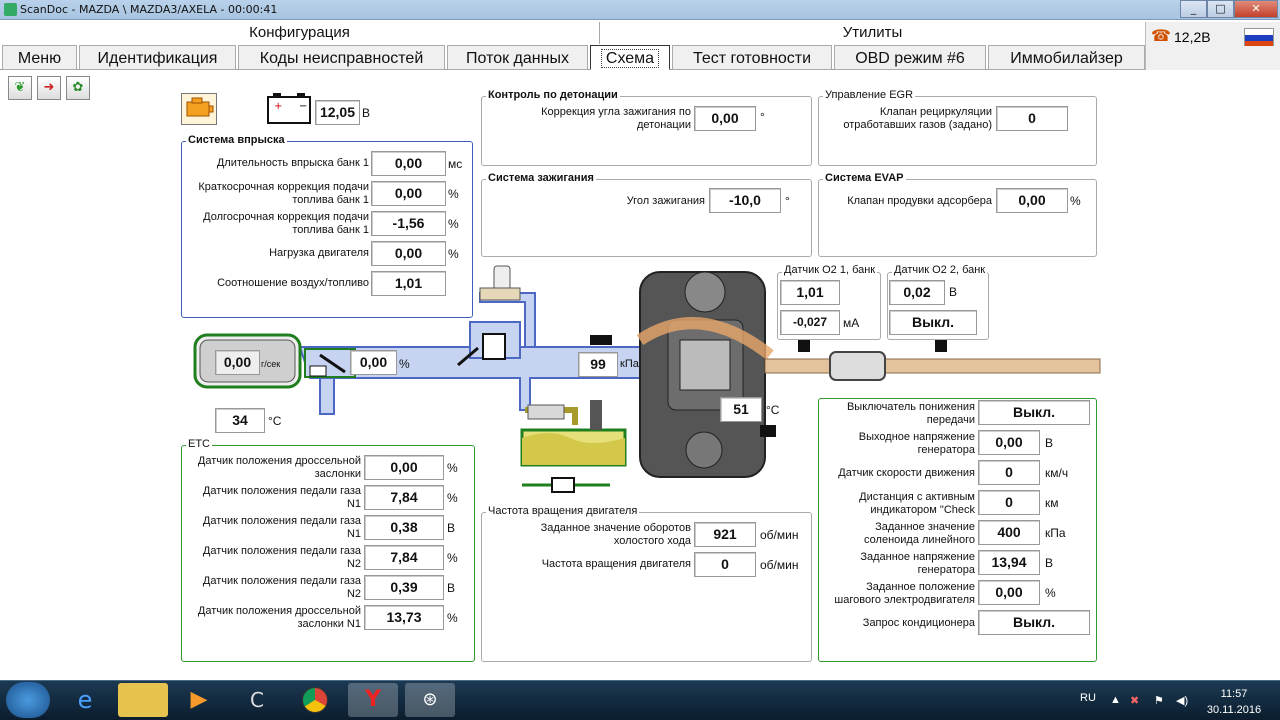 The width and height of the screenshot is (1280, 720). I want to click on etc-unit-5: В, so click(451, 588).